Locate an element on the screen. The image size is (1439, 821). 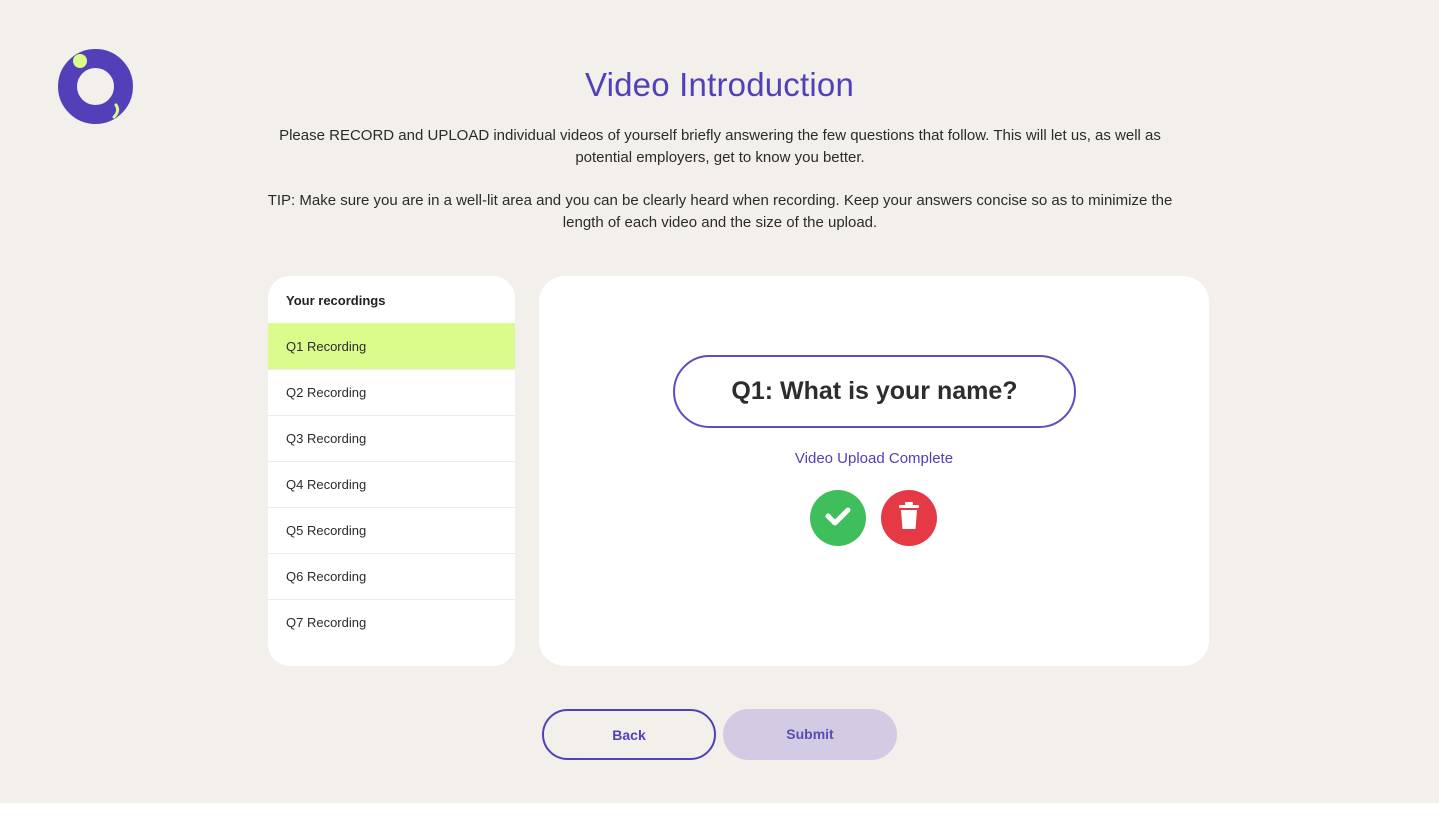
sidebar-item-q7: Q7 Recording is located at coordinates (391, 622).